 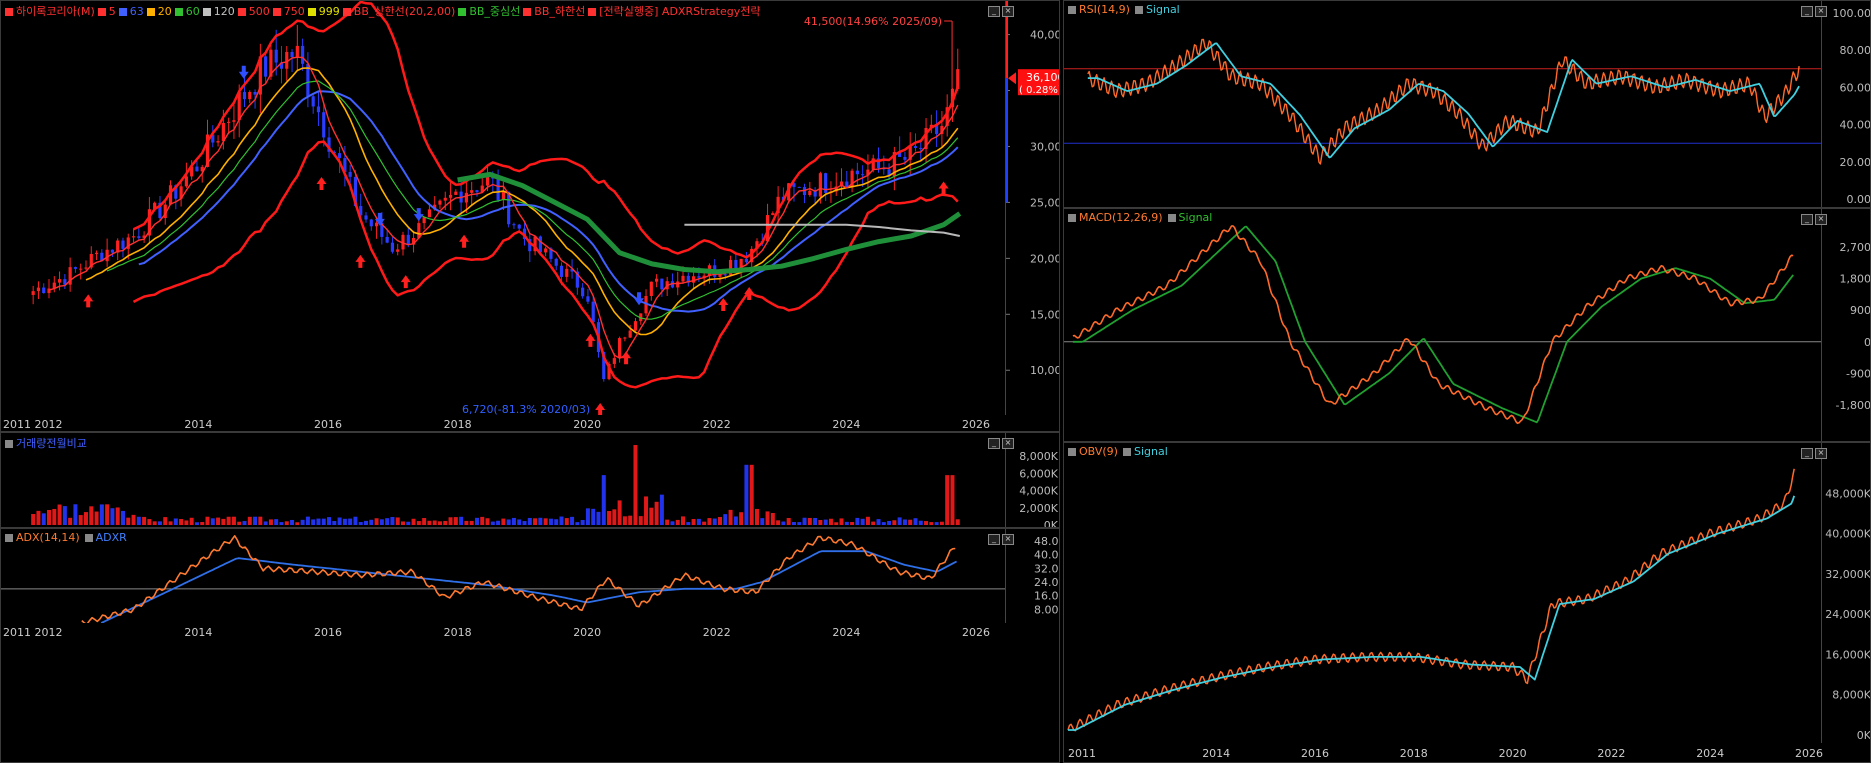 I want to click on x-tick-label: 2020, so click(x=1513, y=753).